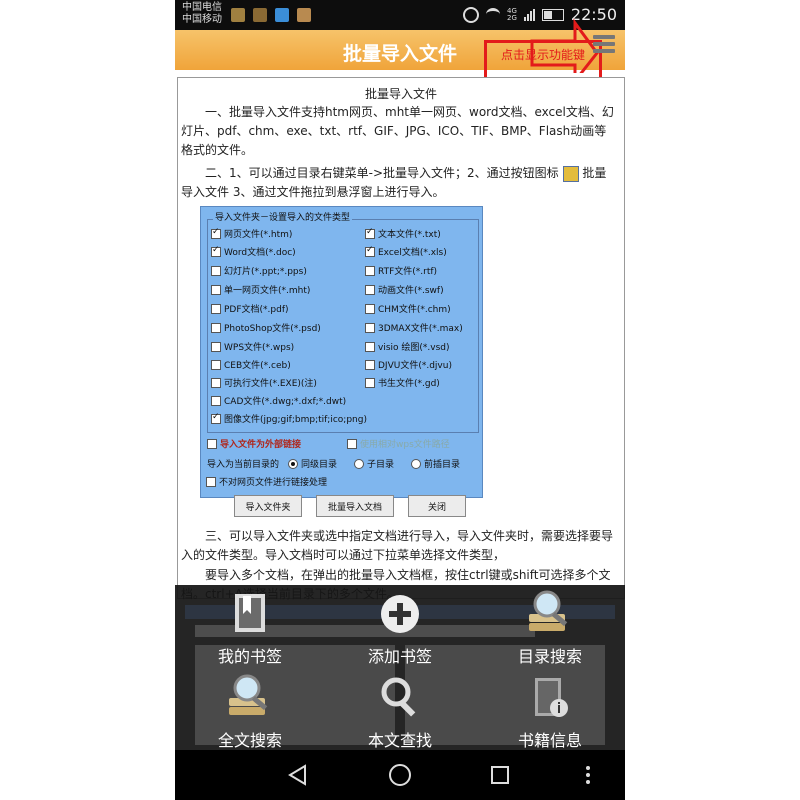 The width and height of the screenshot is (800, 800). Describe the element at coordinates (268, 506) in the screenshot. I see `import-folder-button: 导入文件夹` at that location.